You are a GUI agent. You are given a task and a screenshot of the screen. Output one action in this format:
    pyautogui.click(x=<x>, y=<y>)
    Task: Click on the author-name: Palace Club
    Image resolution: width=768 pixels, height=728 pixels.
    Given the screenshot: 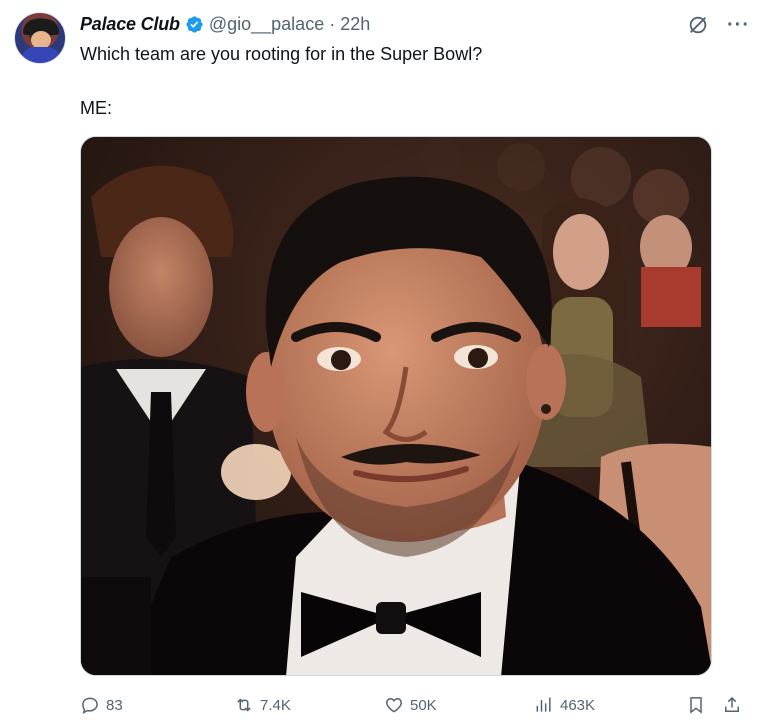 What is the action you would take?
    pyautogui.click(x=130, y=24)
    